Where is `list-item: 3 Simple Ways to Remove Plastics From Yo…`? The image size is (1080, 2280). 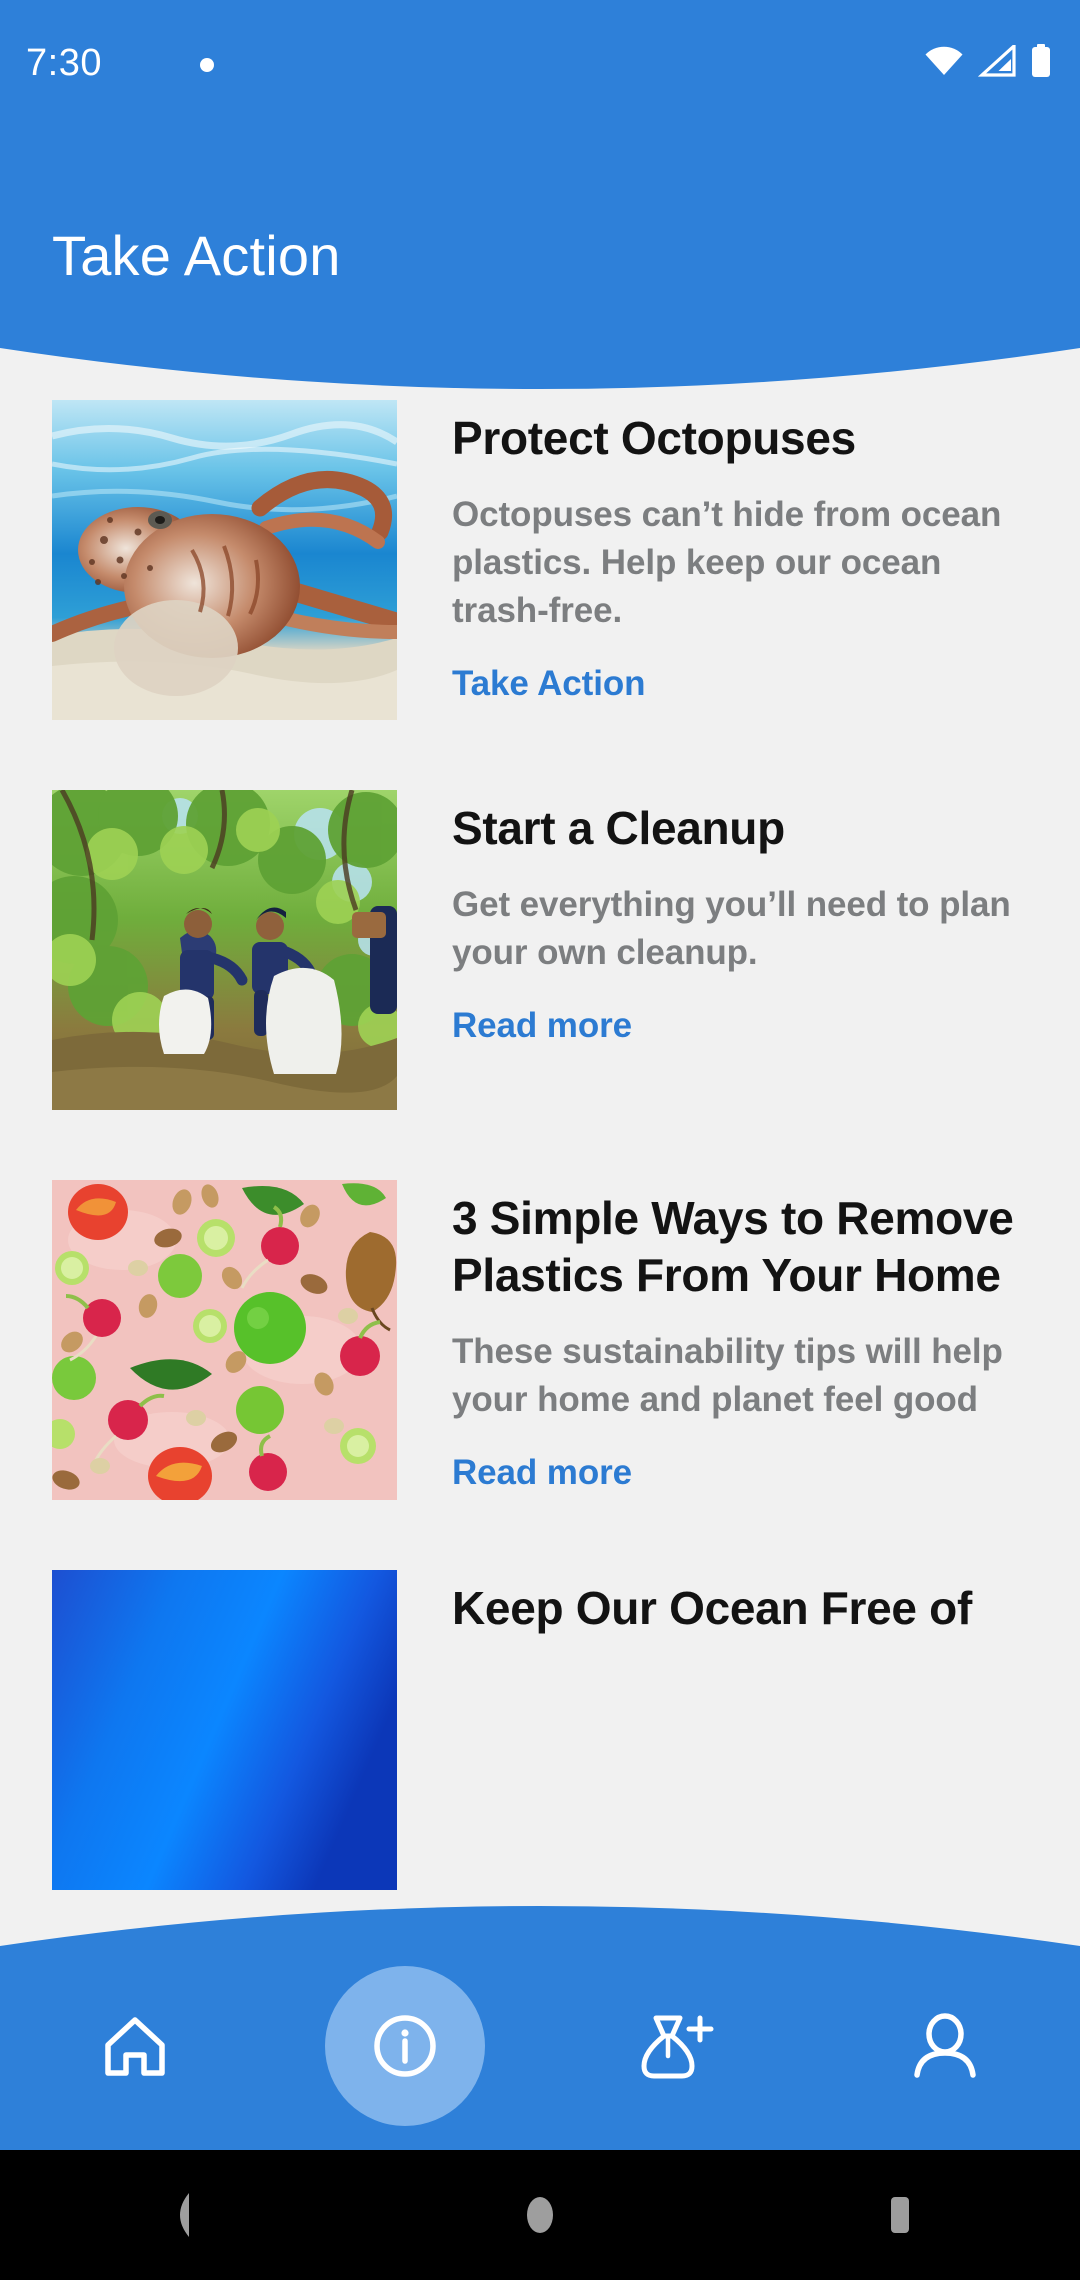 list-item: 3 Simple Ways to Remove Plastics From Yo… is located at coordinates (540, 1340).